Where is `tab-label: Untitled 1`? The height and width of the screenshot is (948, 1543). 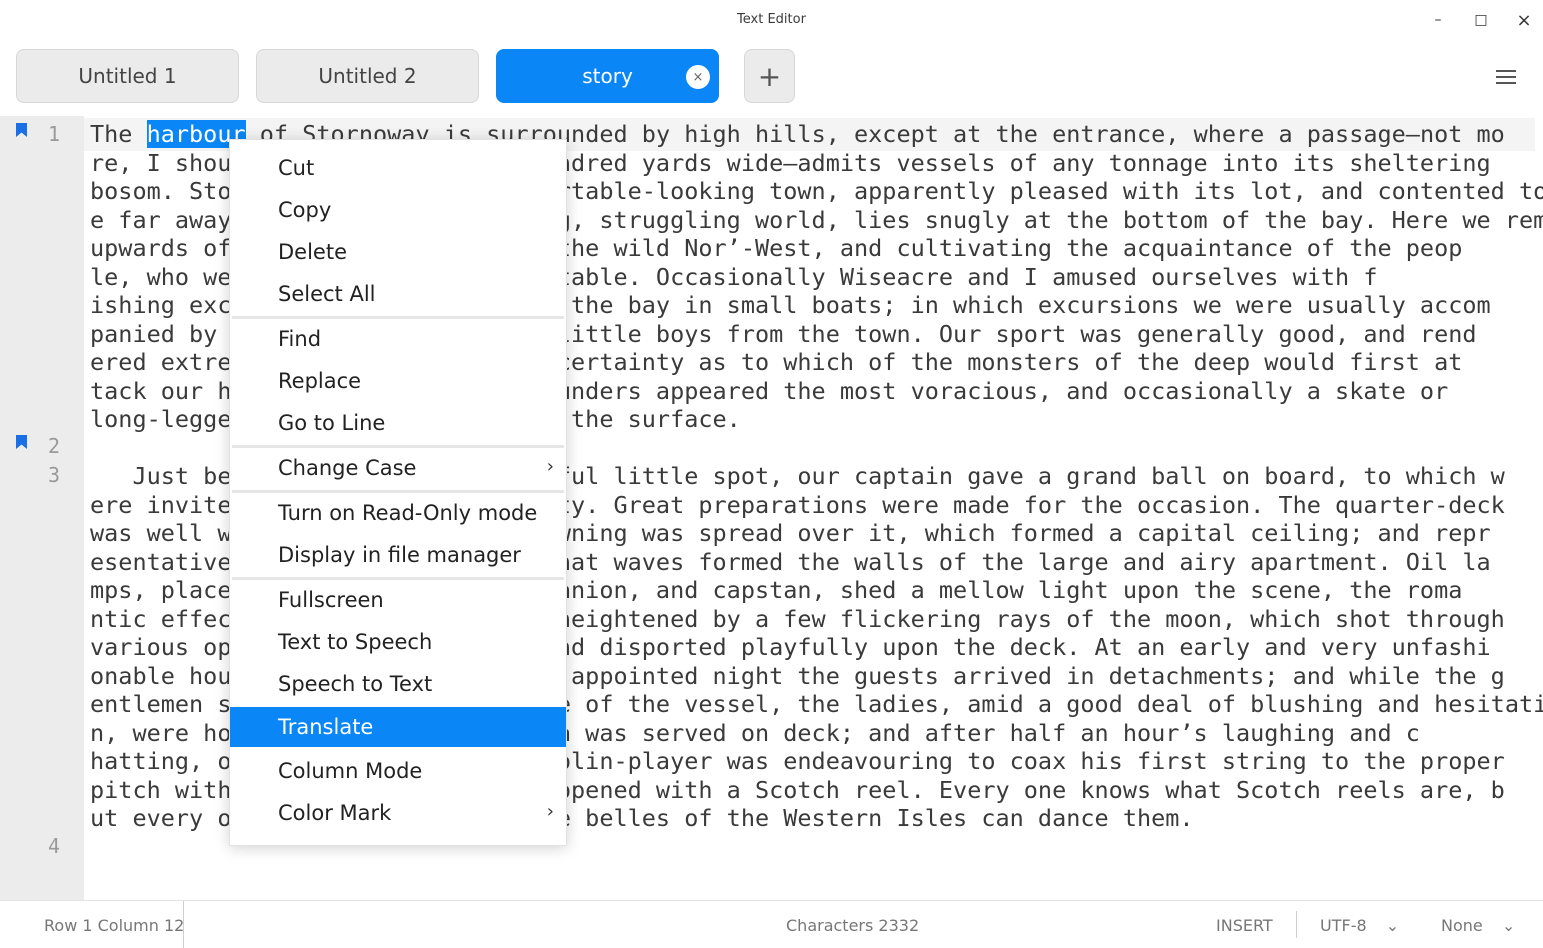 tab-label: Untitled 1 is located at coordinates (127, 76).